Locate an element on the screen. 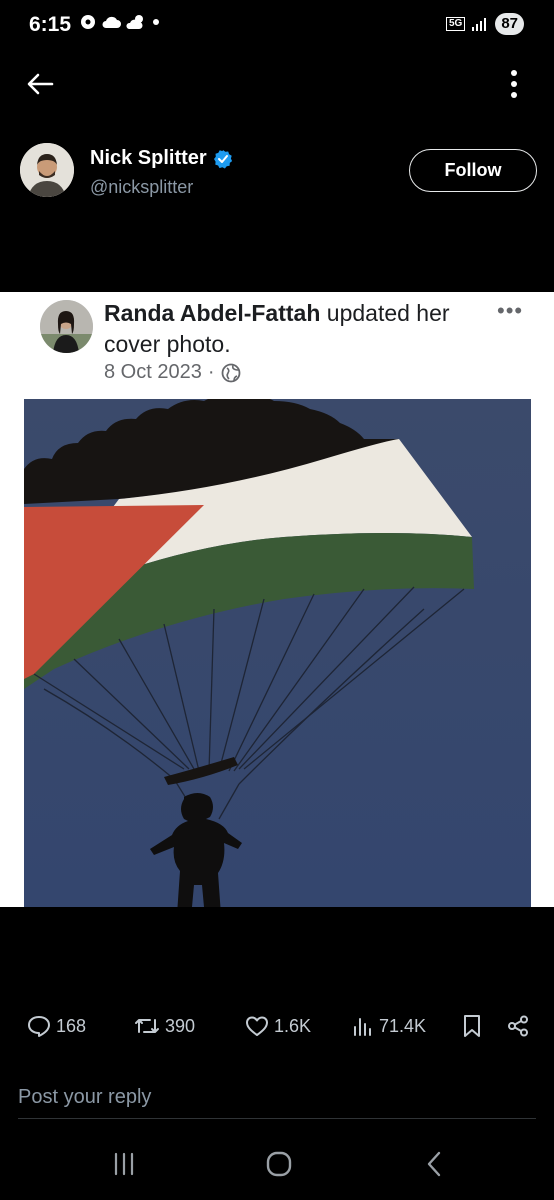 This screenshot has width=554, height=1200. reply-button: 168 is located at coordinates (56, 1026).